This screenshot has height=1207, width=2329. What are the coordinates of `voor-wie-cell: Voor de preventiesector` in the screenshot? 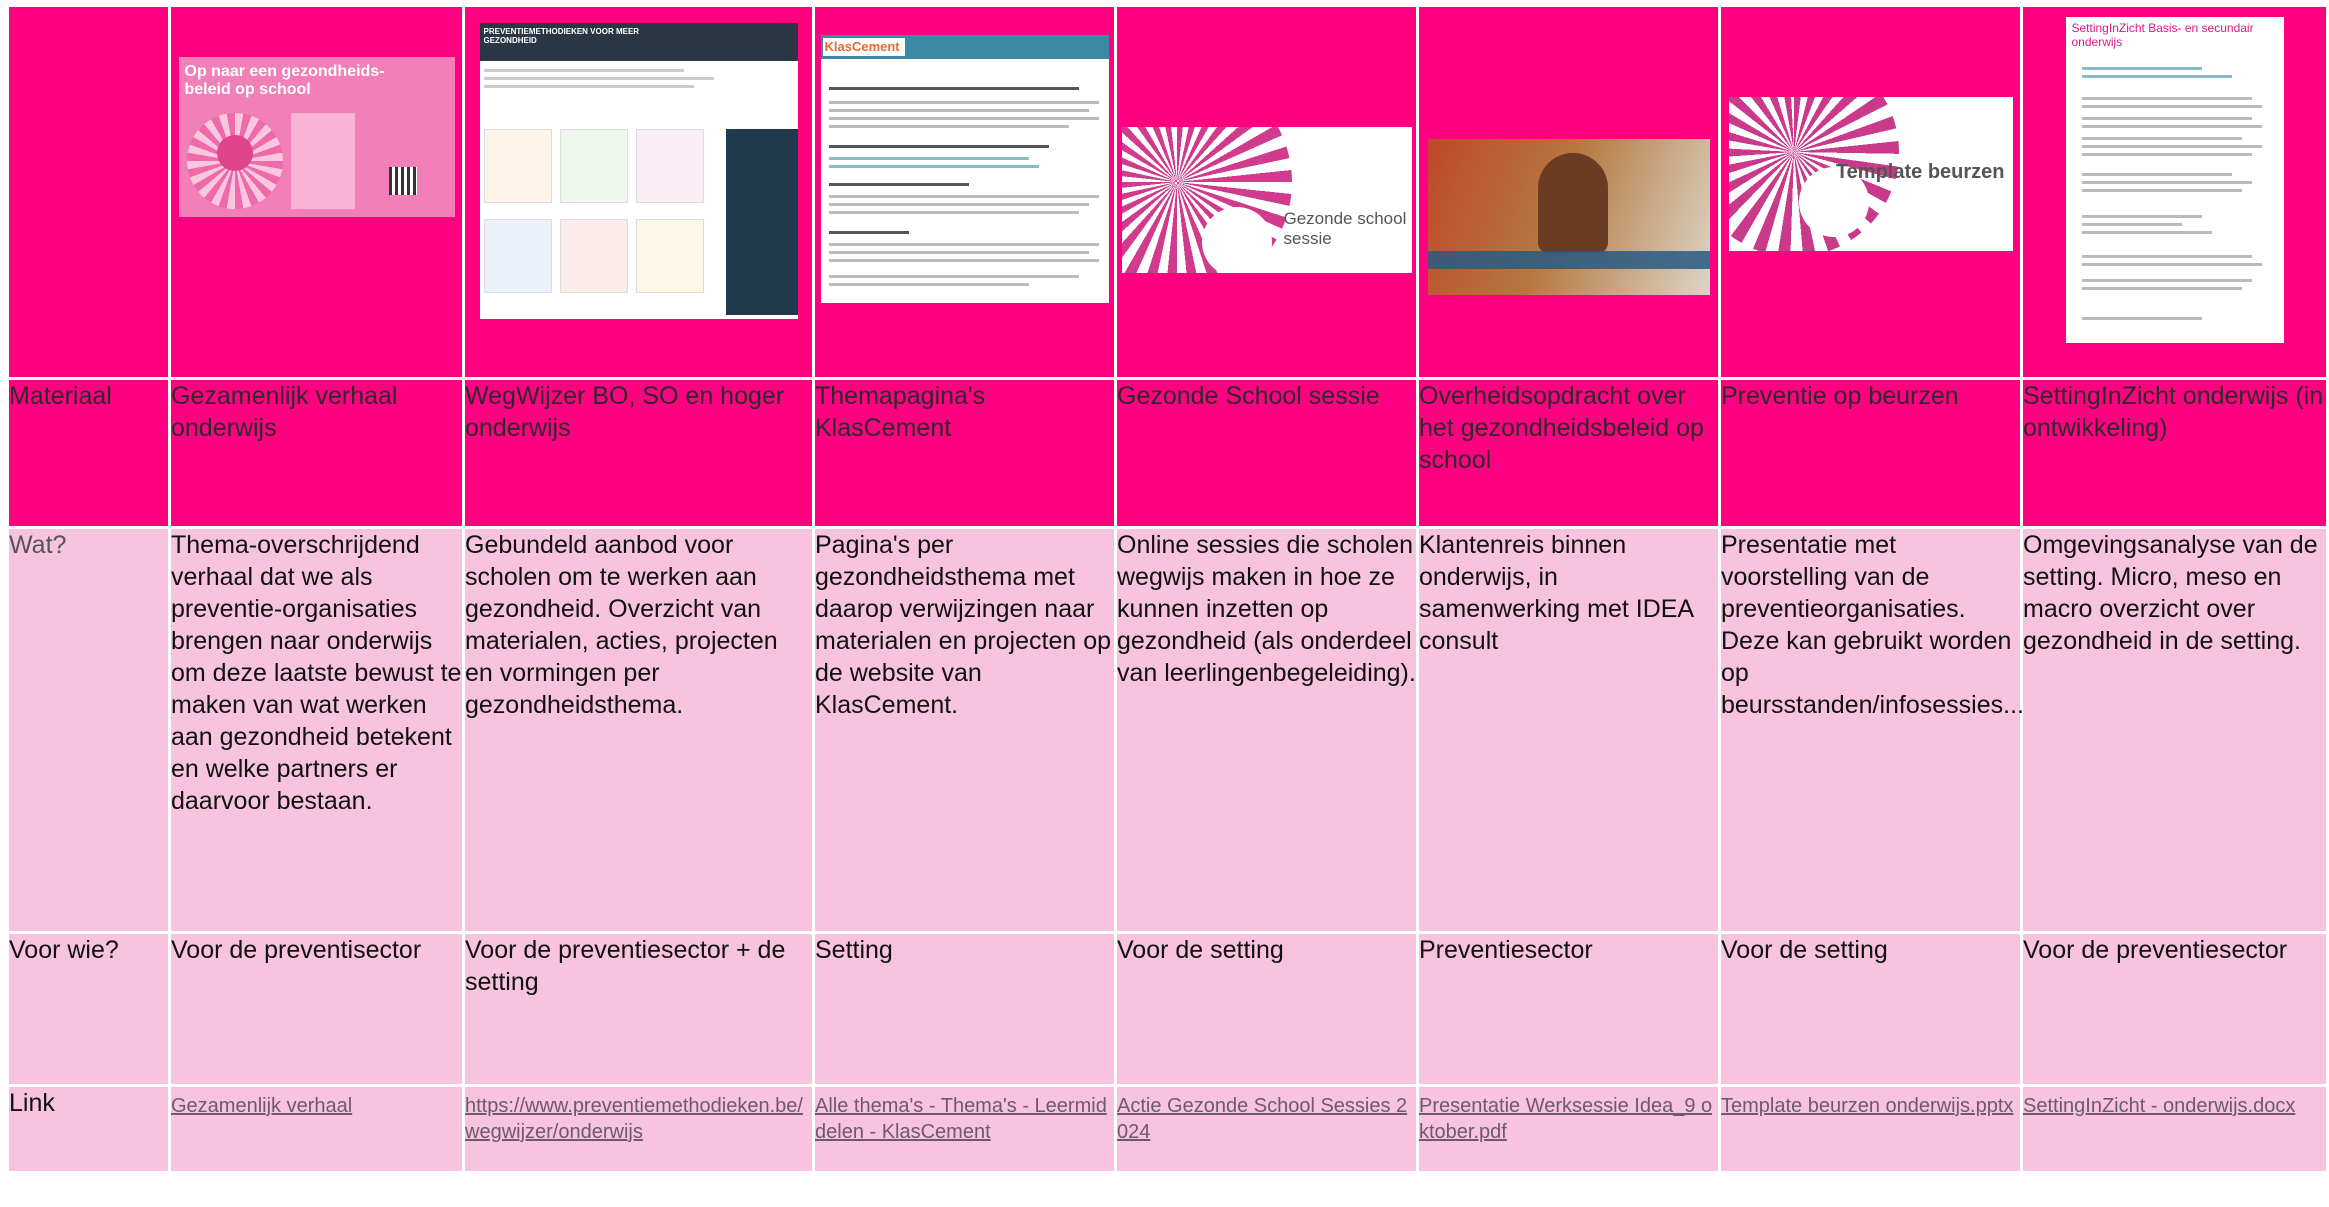 It's located at (2174, 1009).